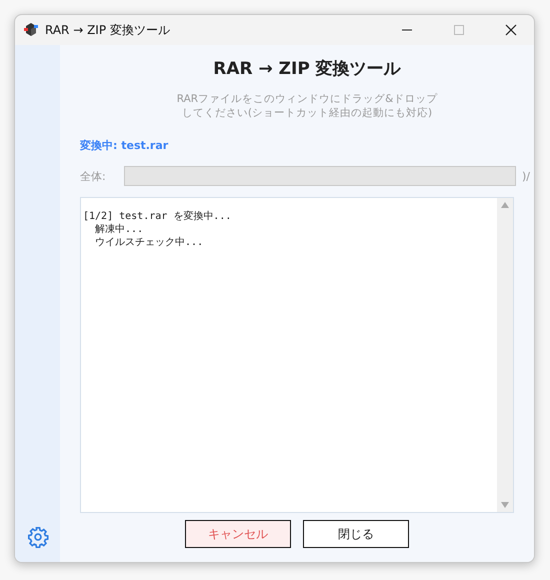  Describe the element at coordinates (108, 30) in the screenshot. I see `window-title: RAR → ZIP 変換ツール` at that location.